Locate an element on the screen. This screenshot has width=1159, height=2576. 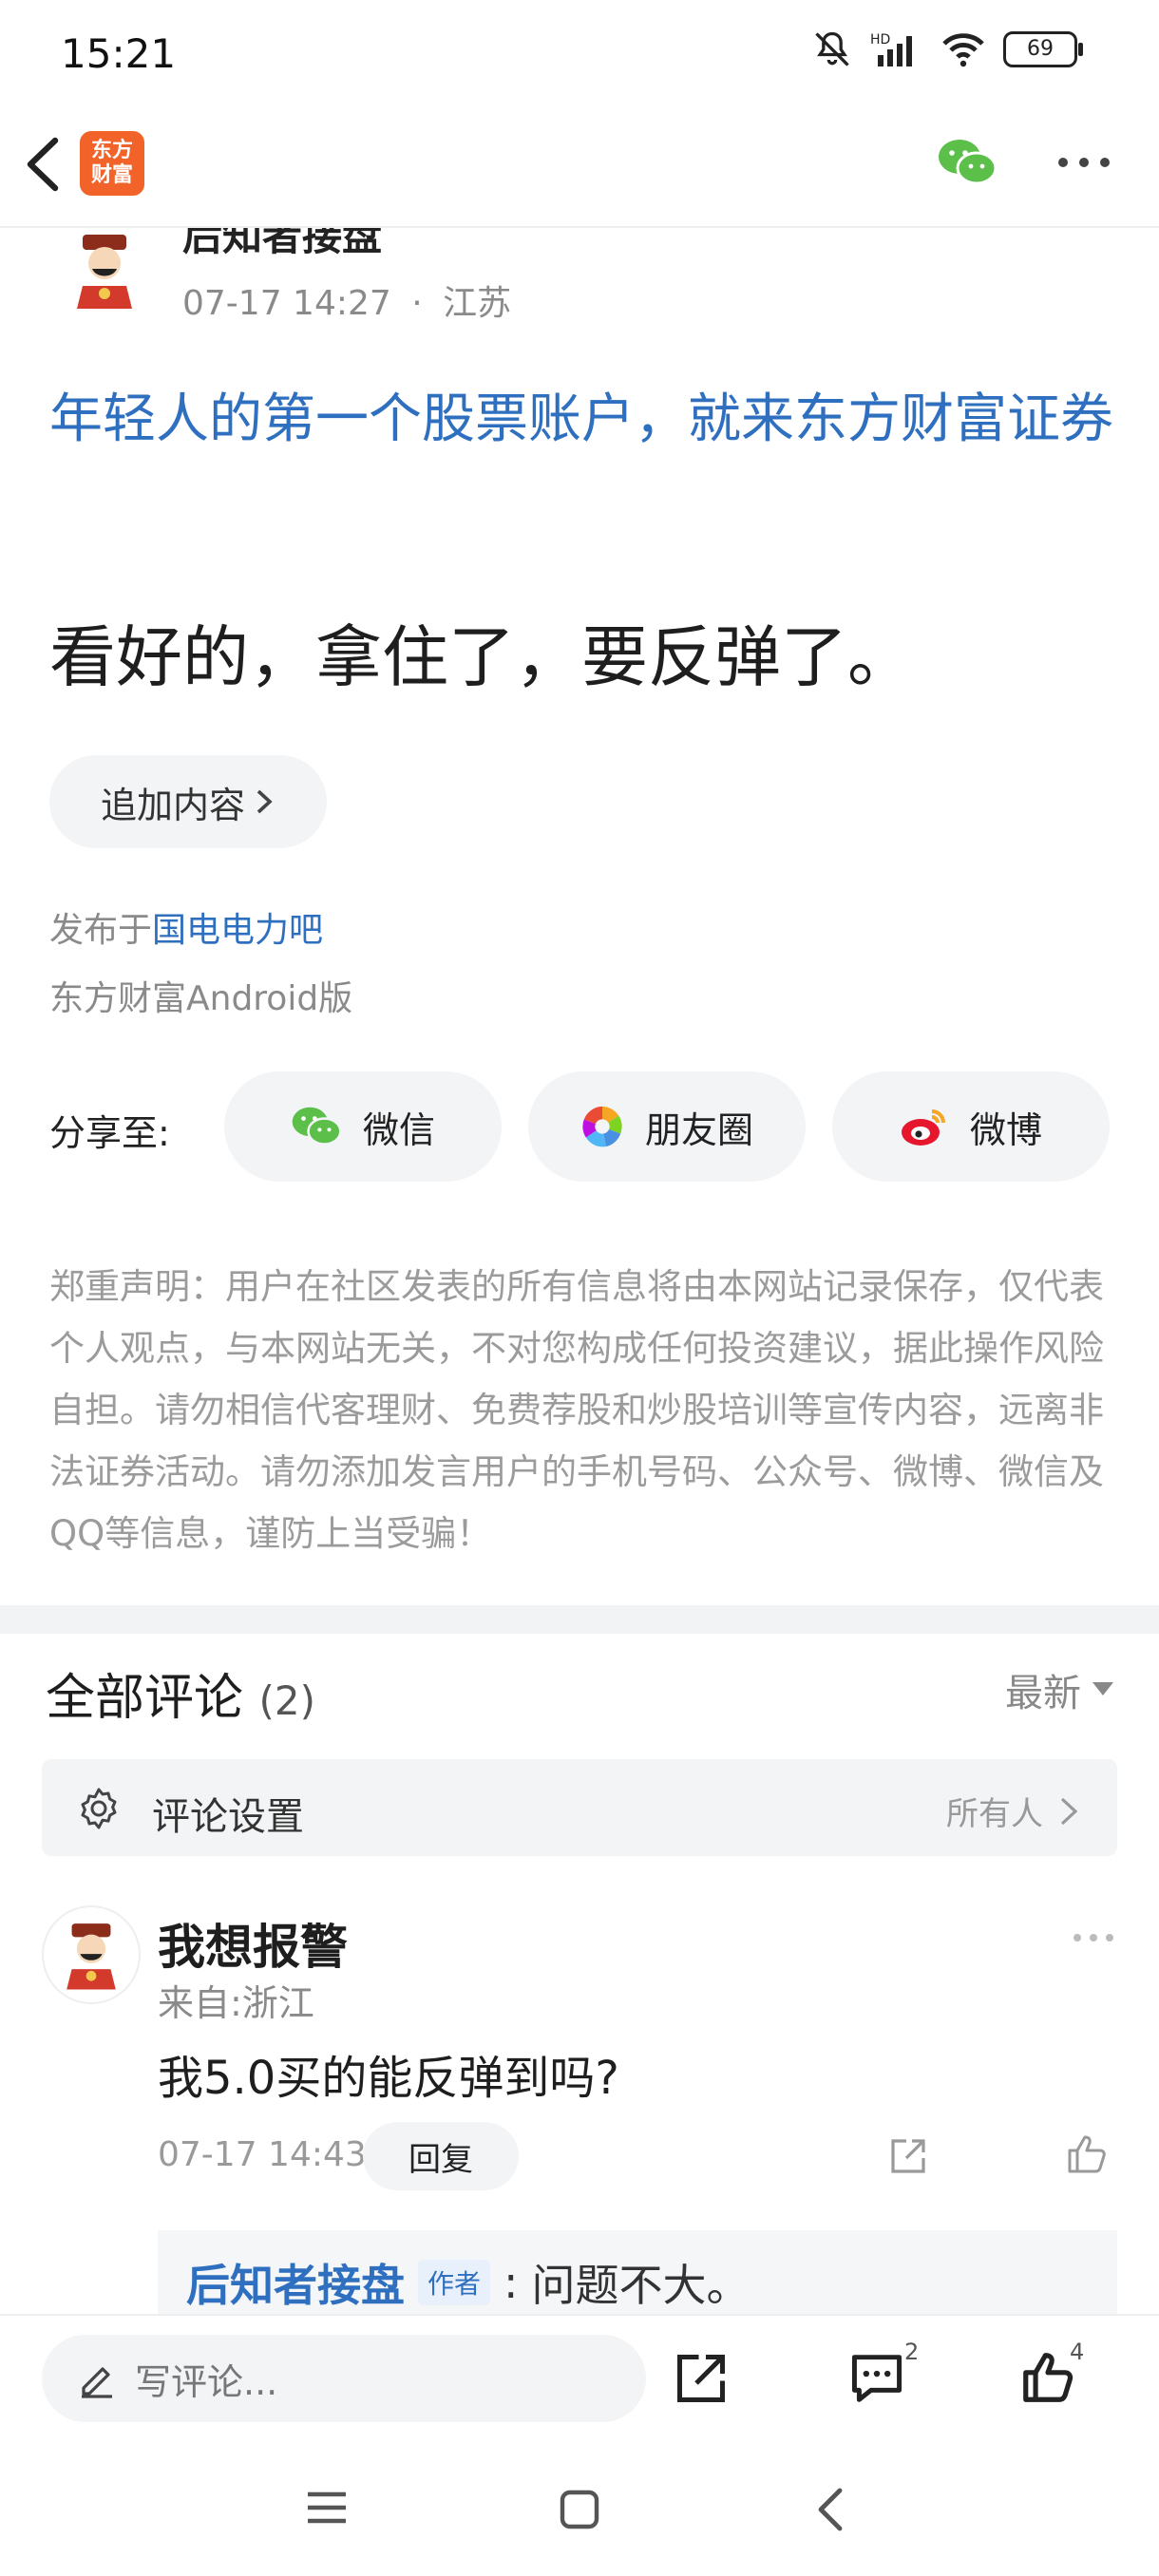
weibo-icon is located at coordinates (923, 1127).